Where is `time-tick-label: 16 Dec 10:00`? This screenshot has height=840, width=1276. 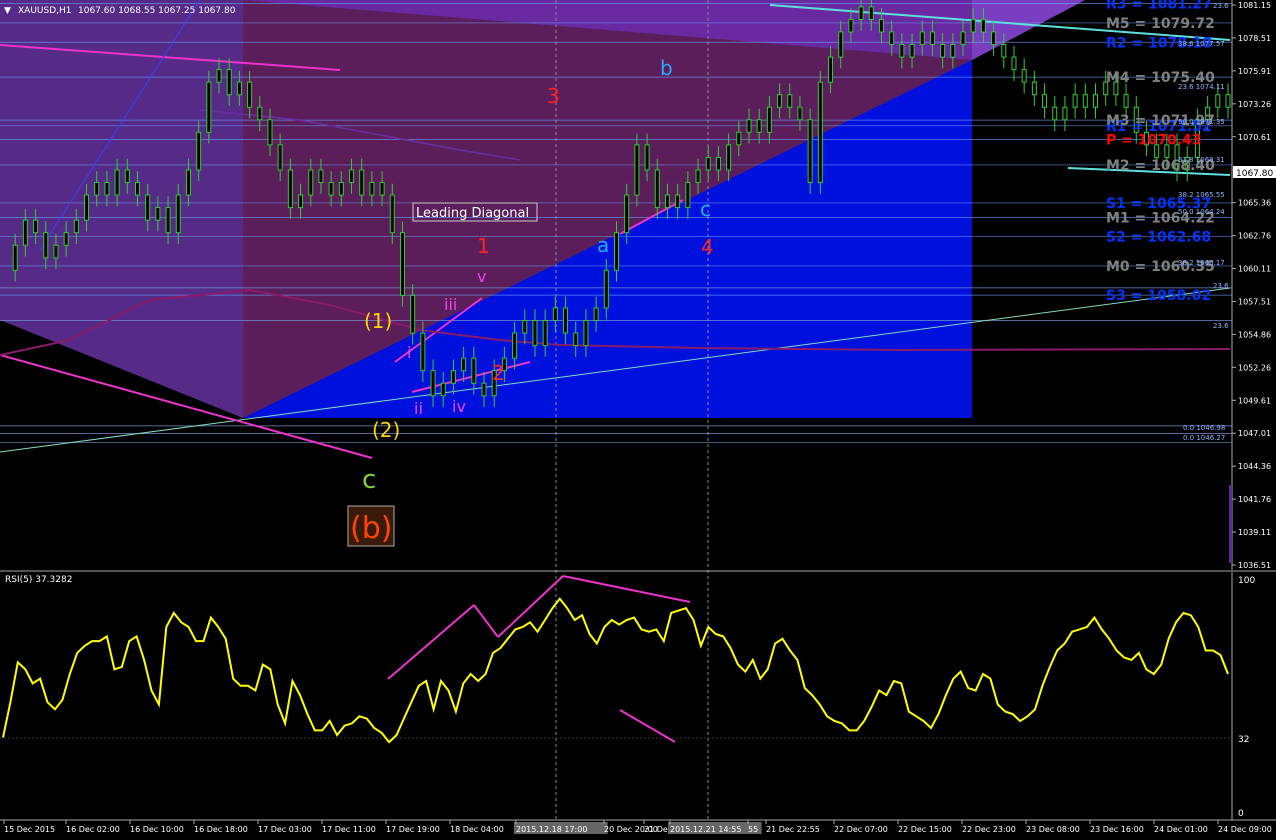
time-tick-label: 16 Dec 10:00 is located at coordinates (157, 829).